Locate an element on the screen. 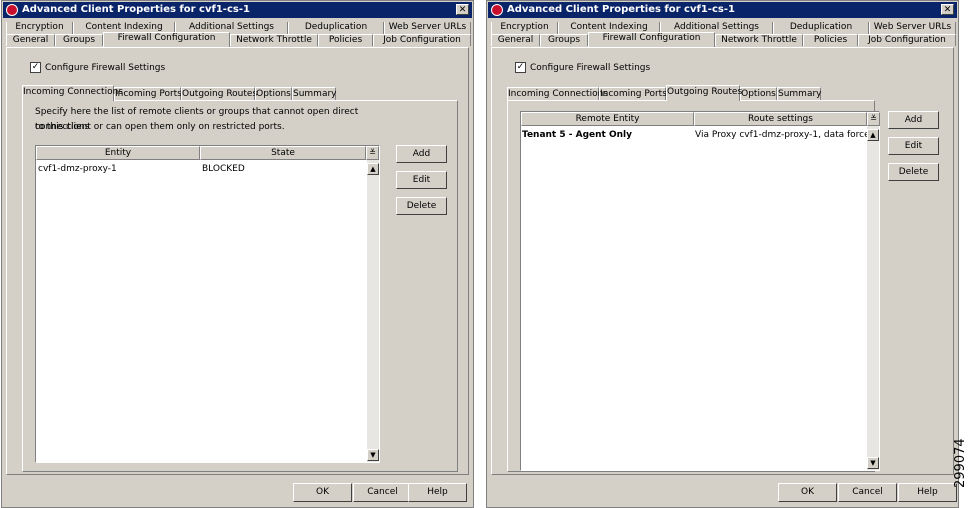 The image size is (977, 508). list-header: Entity State ≚ is located at coordinates (207, 153).